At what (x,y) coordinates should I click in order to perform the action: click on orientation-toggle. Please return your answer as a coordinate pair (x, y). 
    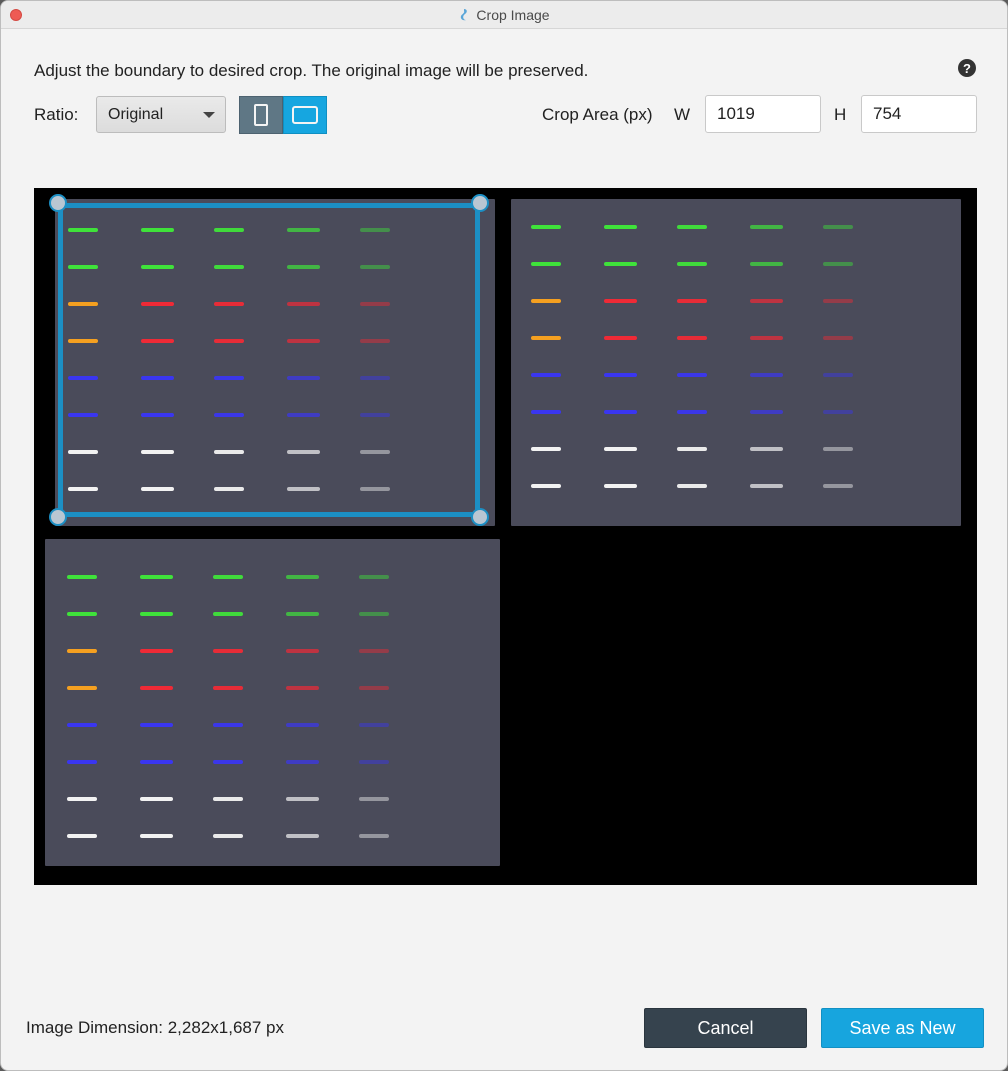
    Looking at the image, I should click on (283, 115).